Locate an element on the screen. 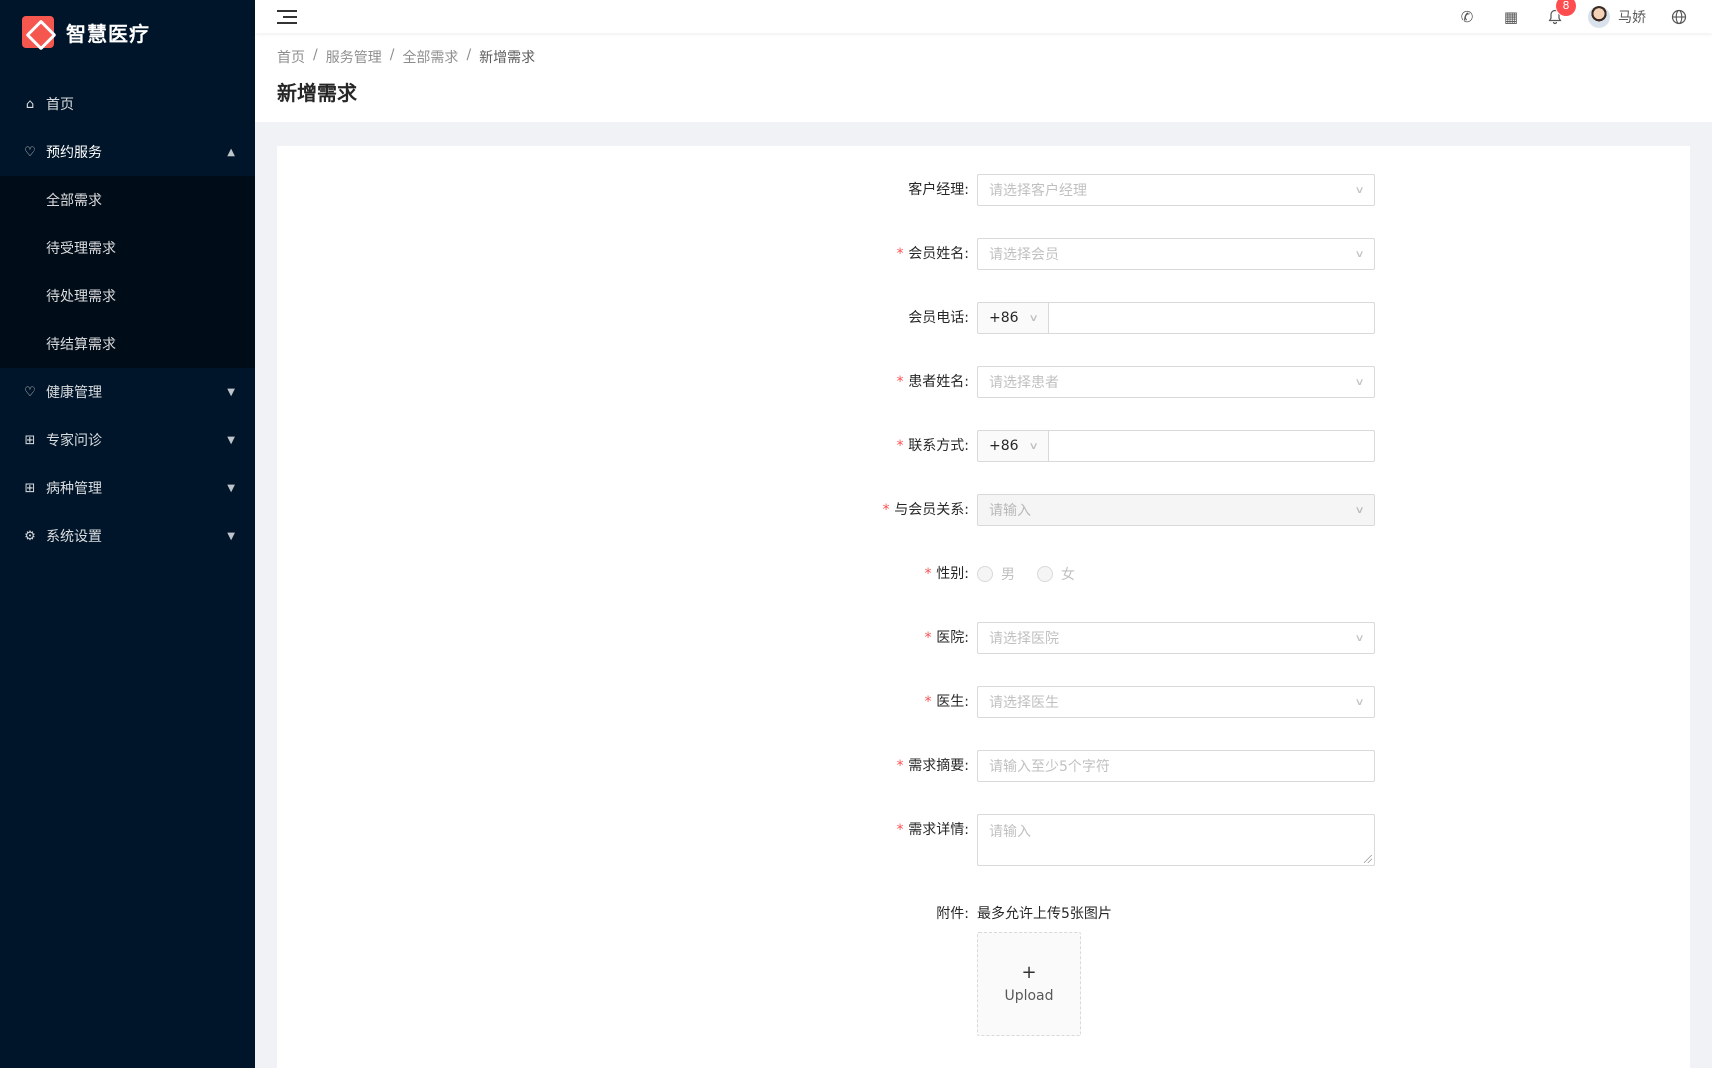  radio-circle is located at coordinates (985, 574).